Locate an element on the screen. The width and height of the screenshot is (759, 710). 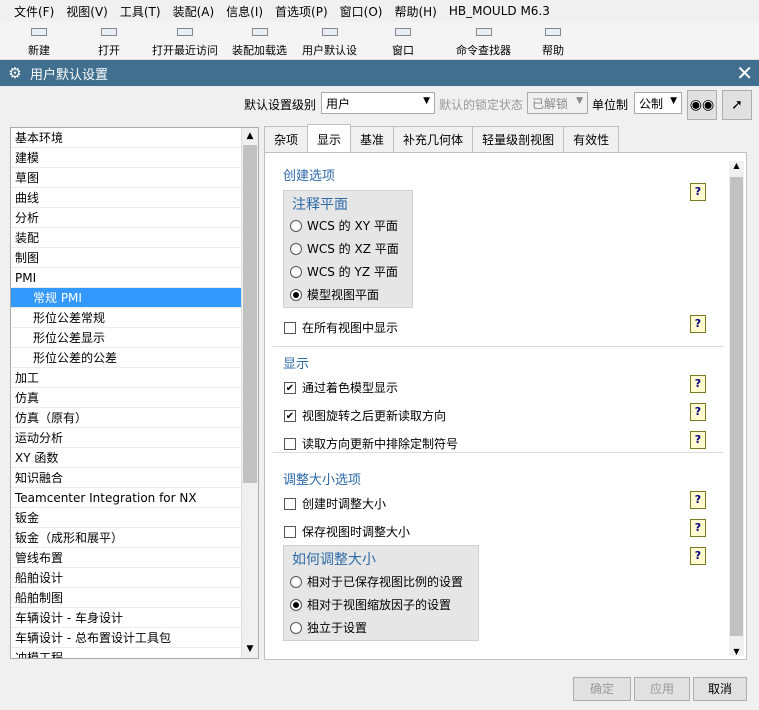
menu-preferences: 首选项(P) is located at coordinates (301, 11).